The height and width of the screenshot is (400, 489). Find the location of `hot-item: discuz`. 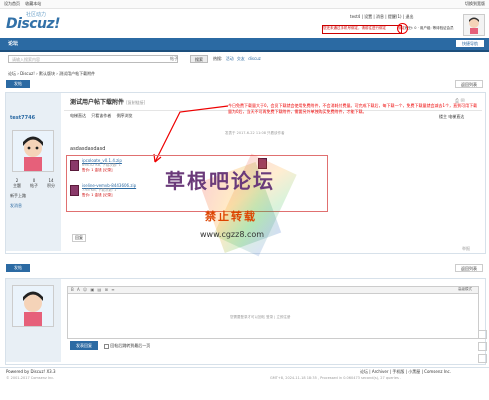

hot-item: discuz is located at coordinates (254, 58).